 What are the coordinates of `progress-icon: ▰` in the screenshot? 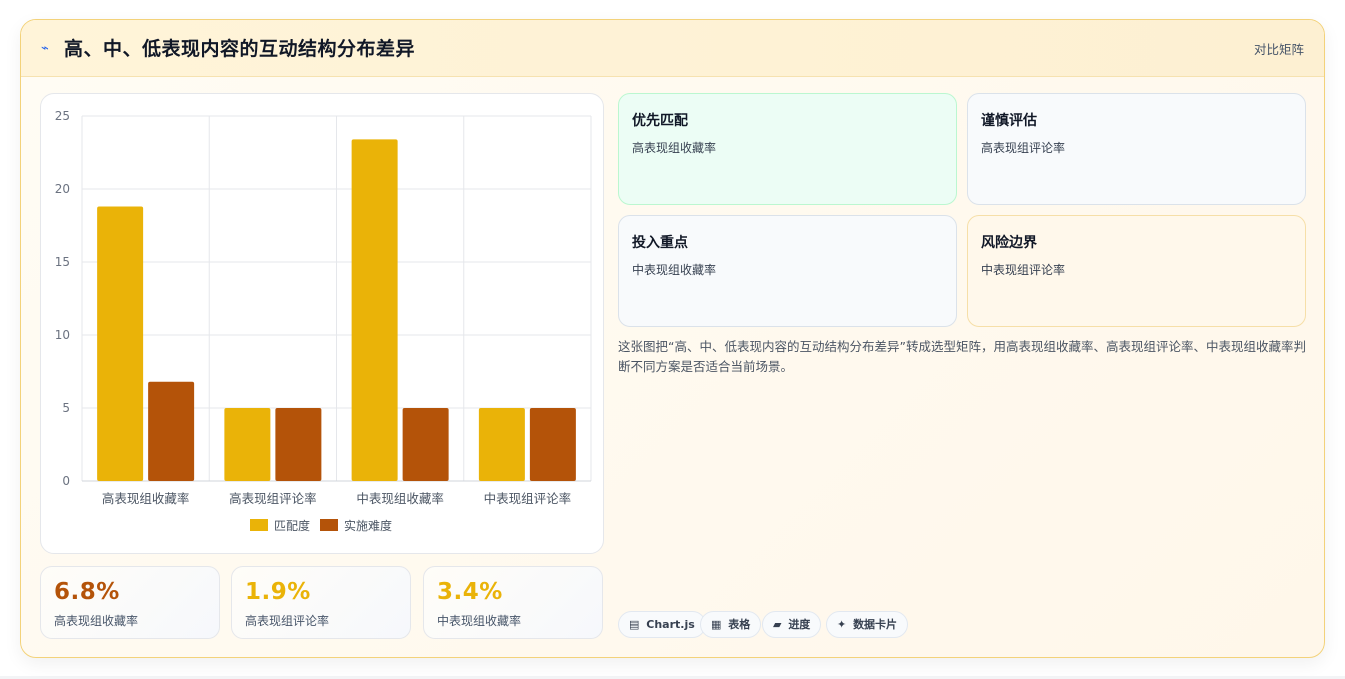 It's located at (777, 624).